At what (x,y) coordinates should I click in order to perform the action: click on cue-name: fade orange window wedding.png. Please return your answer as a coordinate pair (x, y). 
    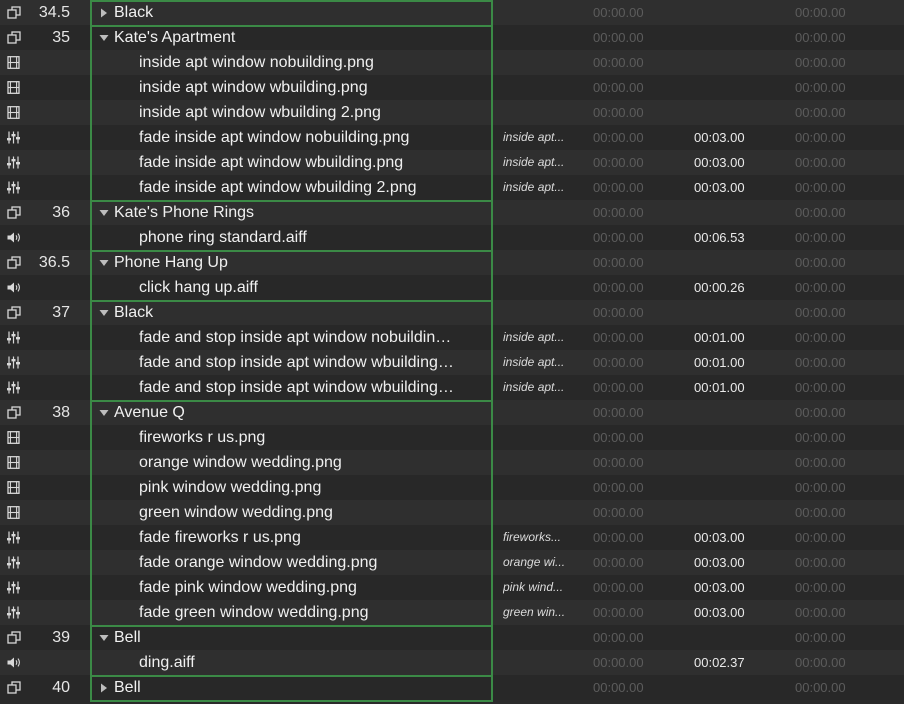
    Looking at the image, I should click on (258, 562).